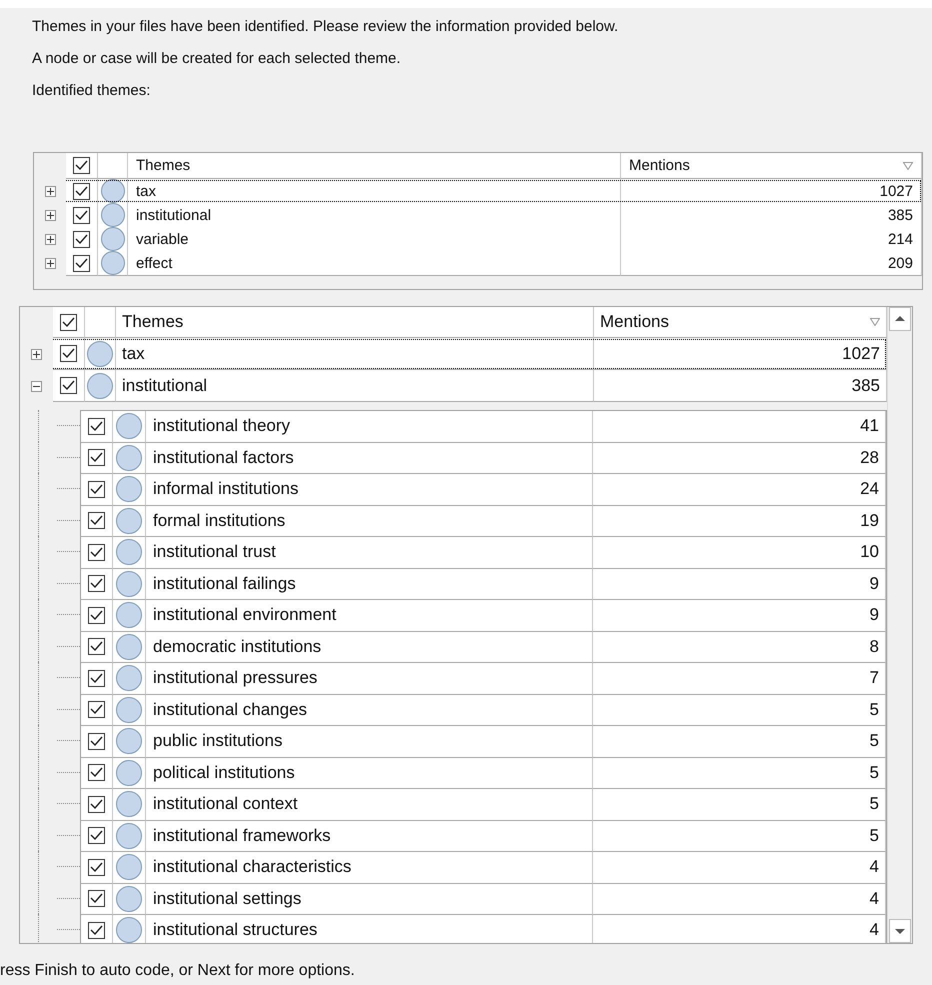 This screenshot has height=985, width=932. What do you see at coordinates (369, 678) in the screenshot?
I see `theme-cell: institutional pressures` at bounding box center [369, 678].